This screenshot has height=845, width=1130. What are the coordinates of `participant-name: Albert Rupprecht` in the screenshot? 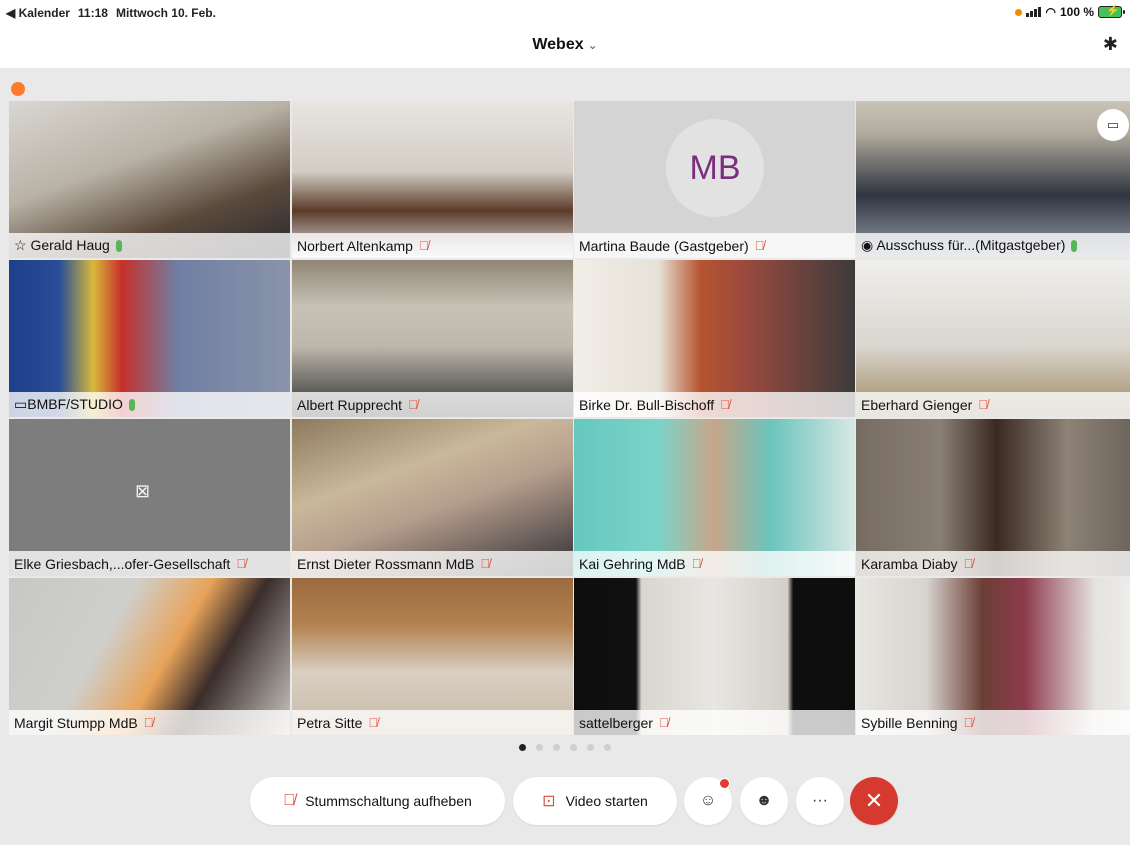 It's located at (350, 404).